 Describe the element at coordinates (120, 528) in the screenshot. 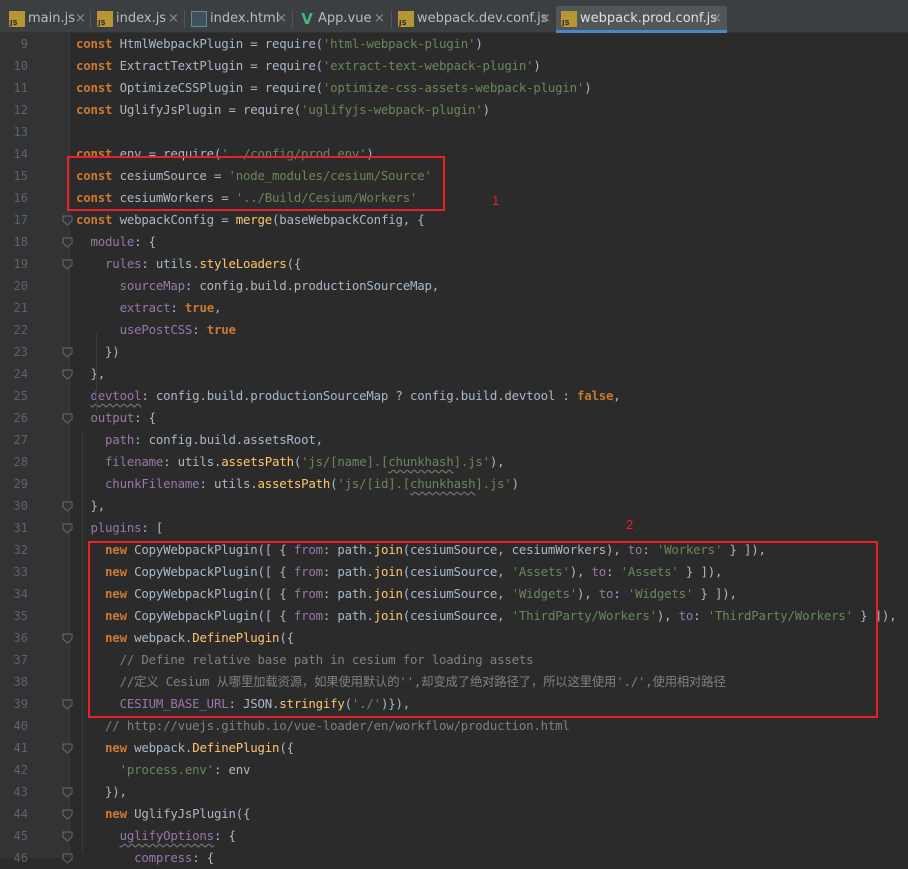

I see `code-line: plugins: [` at that location.